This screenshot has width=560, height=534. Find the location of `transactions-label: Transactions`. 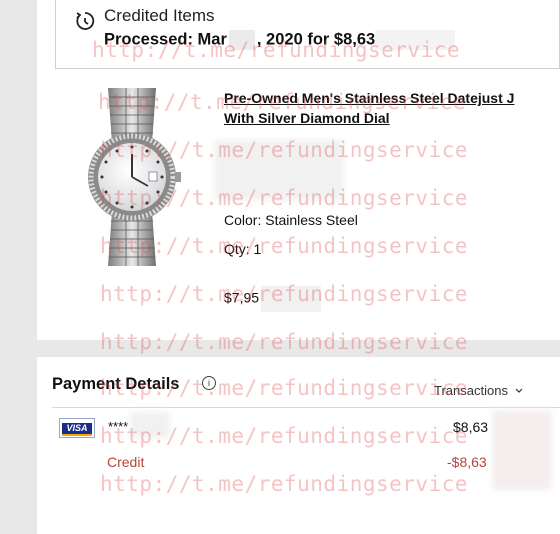

transactions-label: Transactions is located at coordinates (471, 390).